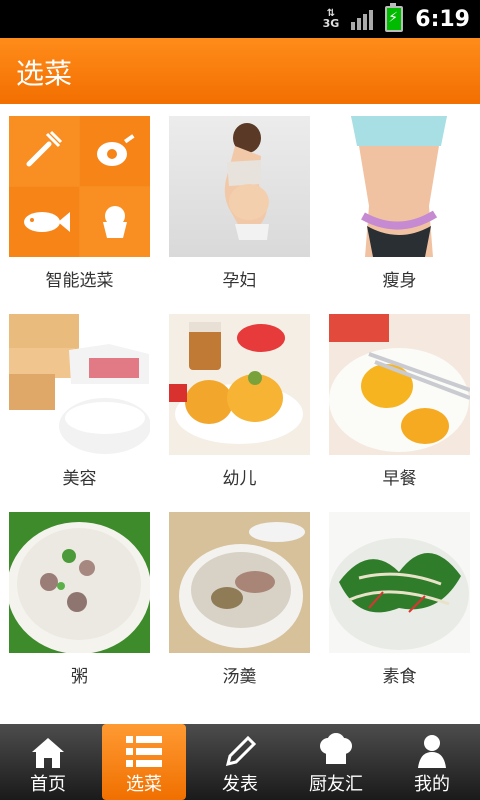  Describe the element at coordinates (144, 752) in the screenshot. I see `list-icon` at that location.